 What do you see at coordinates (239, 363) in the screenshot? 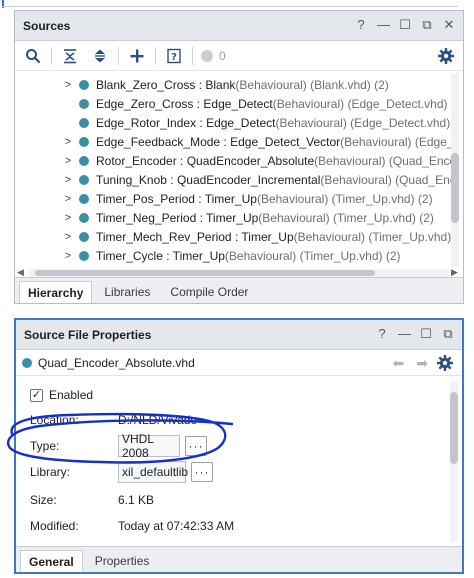
I see `selected-file-bar: Quad_Encoder_Absolute.vhd ⬅ ➡` at bounding box center [239, 363].